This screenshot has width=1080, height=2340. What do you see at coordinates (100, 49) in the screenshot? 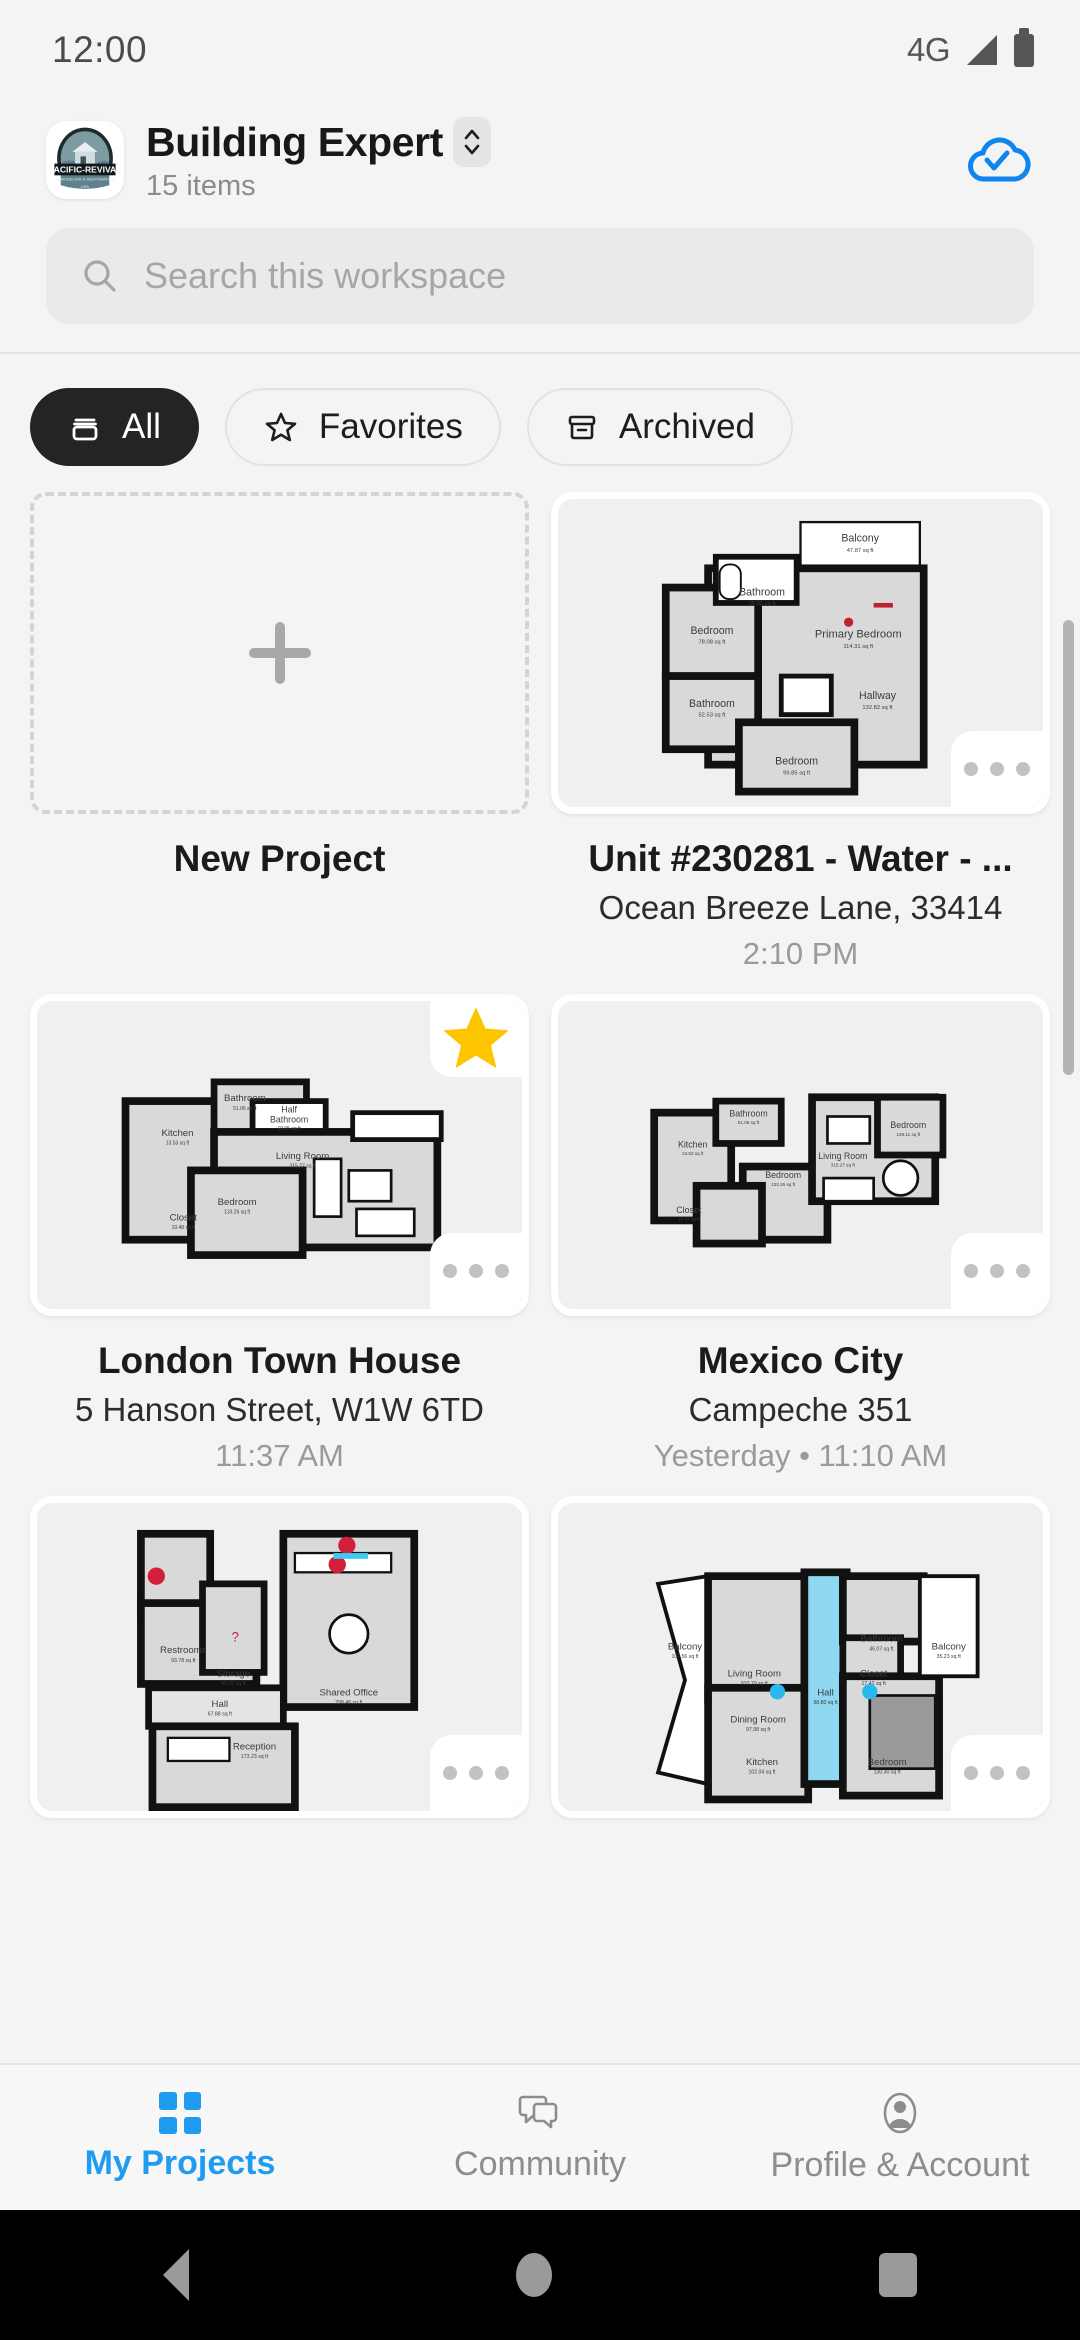
I see `status-time: 12:00` at bounding box center [100, 49].